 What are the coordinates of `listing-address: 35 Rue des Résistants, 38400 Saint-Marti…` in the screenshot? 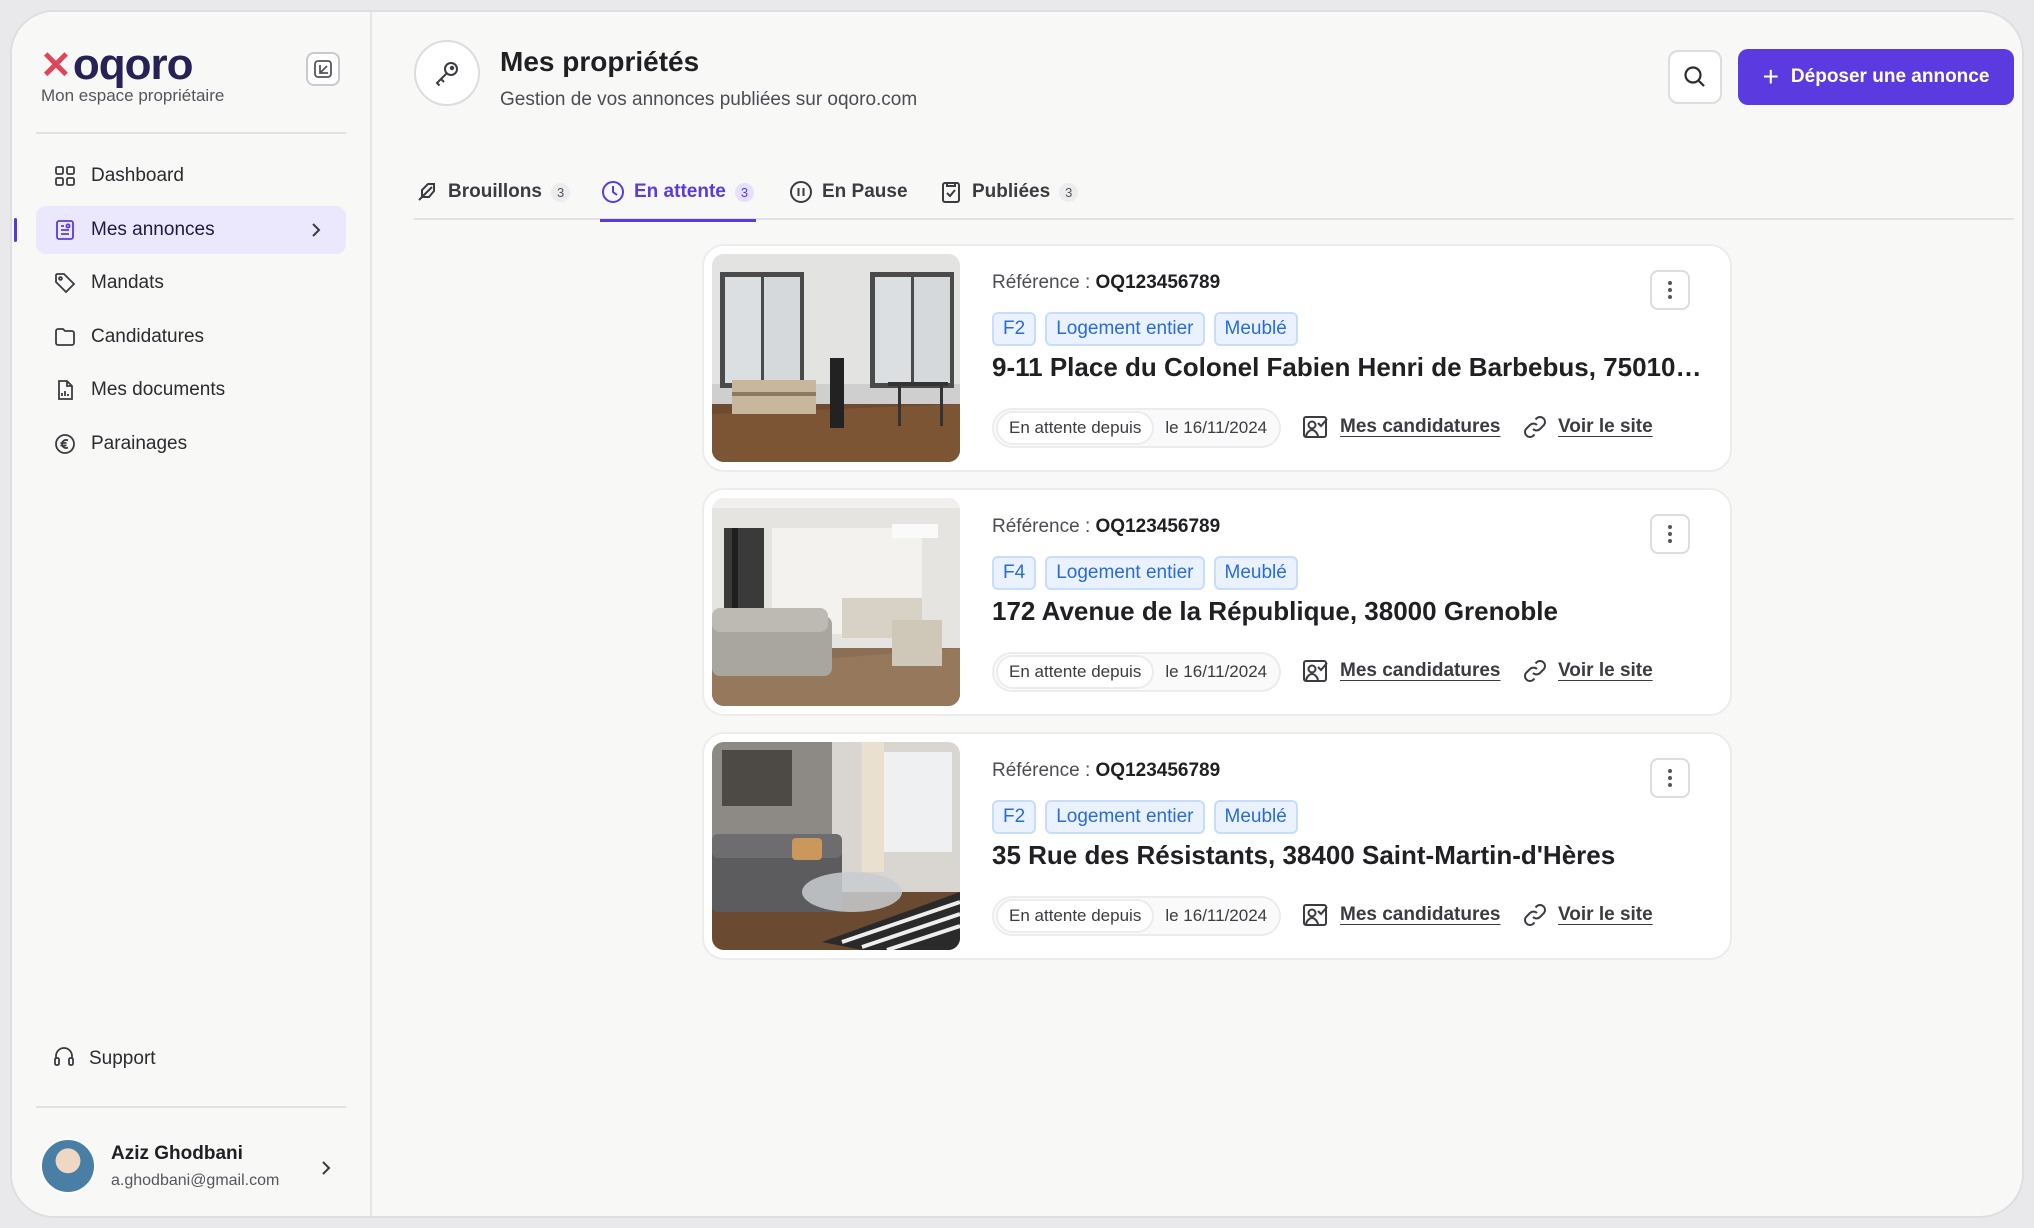 It's located at (1350, 855).